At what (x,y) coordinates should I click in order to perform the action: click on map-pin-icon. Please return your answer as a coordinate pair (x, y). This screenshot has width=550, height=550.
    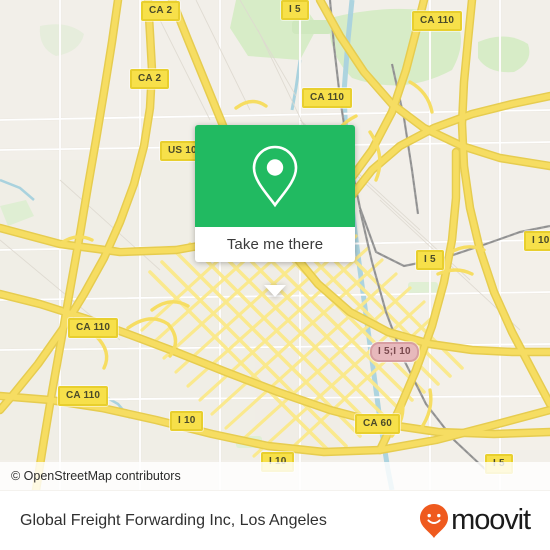
    Looking at the image, I should click on (275, 176).